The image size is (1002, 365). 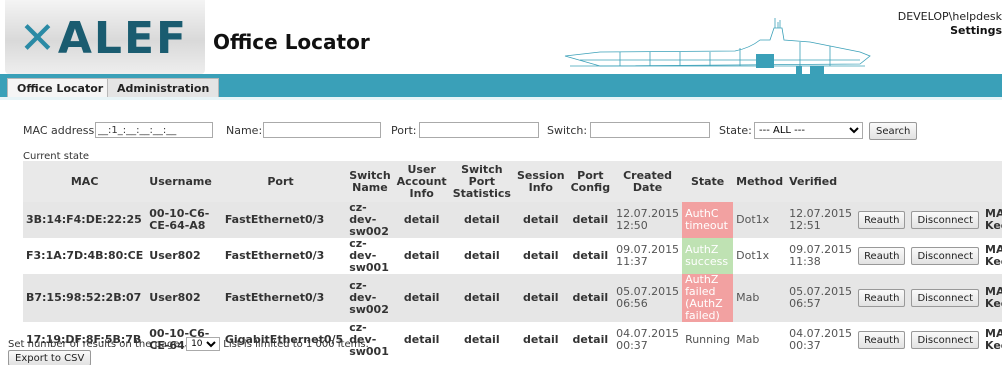 What do you see at coordinates (60, 88) in the screenshot?
I see `tab-office-locator: Office Locator` at bounding box center [60, 88].